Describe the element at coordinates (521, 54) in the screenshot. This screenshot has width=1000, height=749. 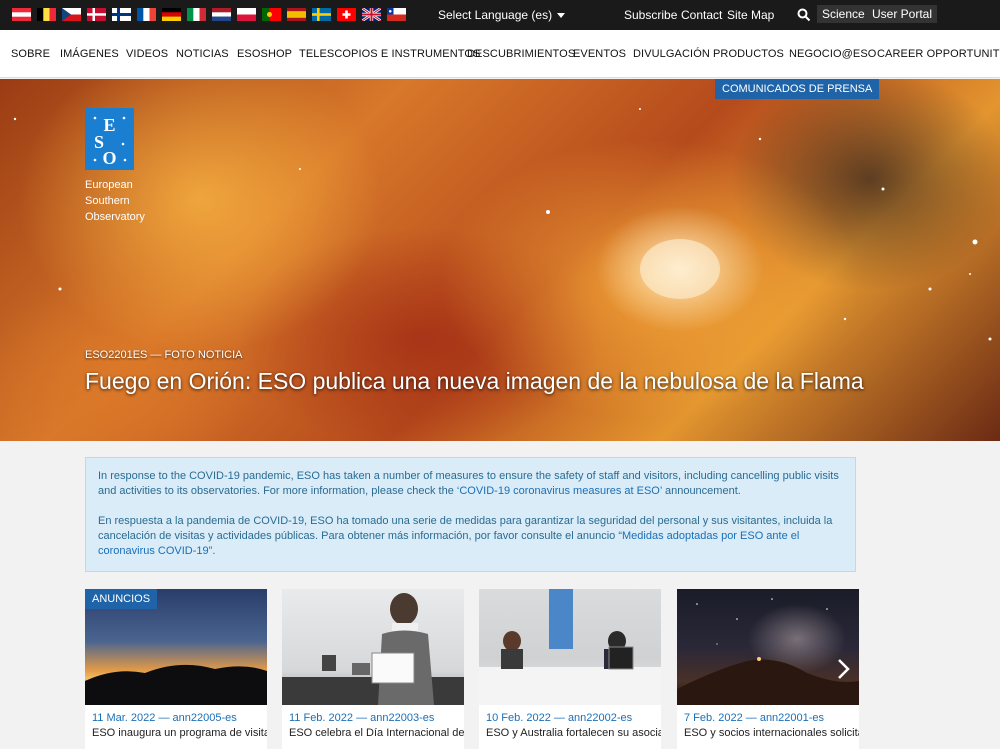
I see `nav-item-descubrimientos: DESCUBRIMIENTOS` at that location.